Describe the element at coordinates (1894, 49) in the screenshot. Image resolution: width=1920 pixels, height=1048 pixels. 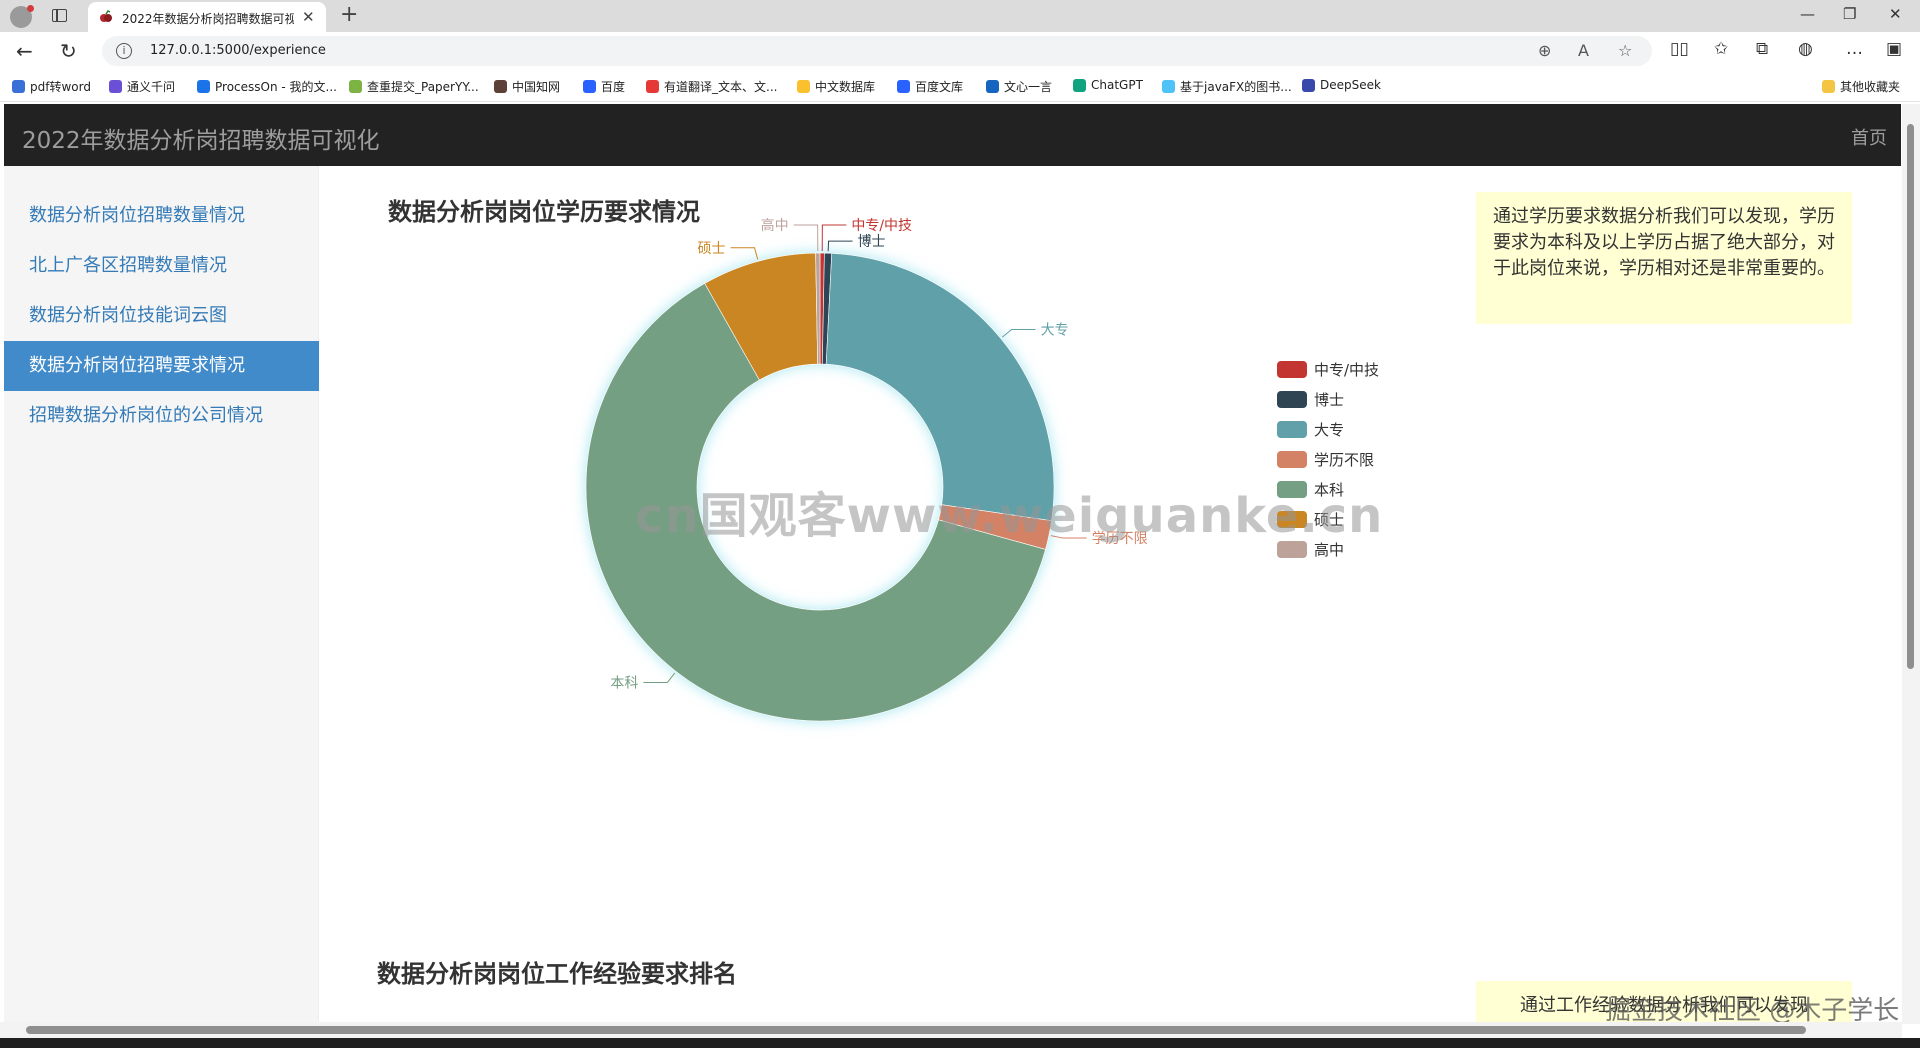
I see `sidebar-toggle-icon: ▣` at that location.